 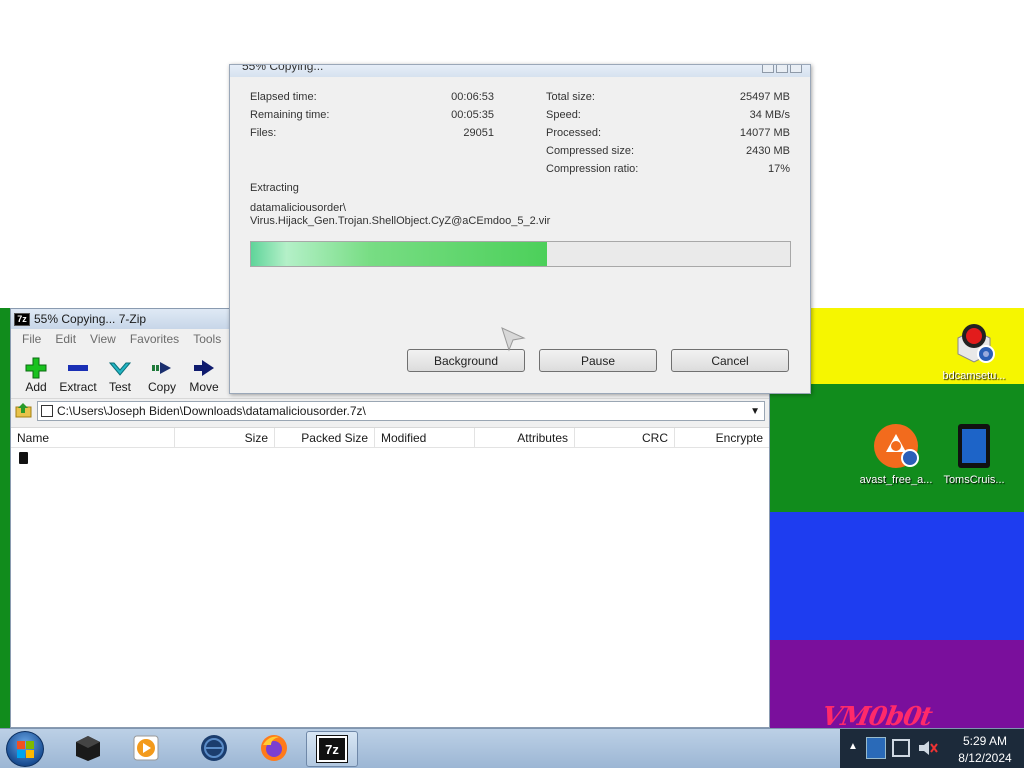 I want to click on tray-expand-icon: ▲, so click(x=853, y=746).